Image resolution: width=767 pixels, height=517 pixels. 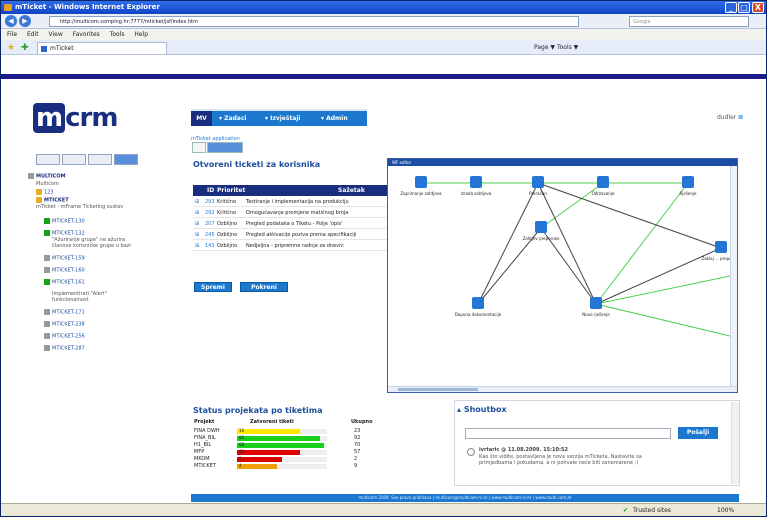 What do you see at coordinates (64, 348) in the screenshot?
I see `tree-node: MTICKET-287` at bounding box center [64, 348].